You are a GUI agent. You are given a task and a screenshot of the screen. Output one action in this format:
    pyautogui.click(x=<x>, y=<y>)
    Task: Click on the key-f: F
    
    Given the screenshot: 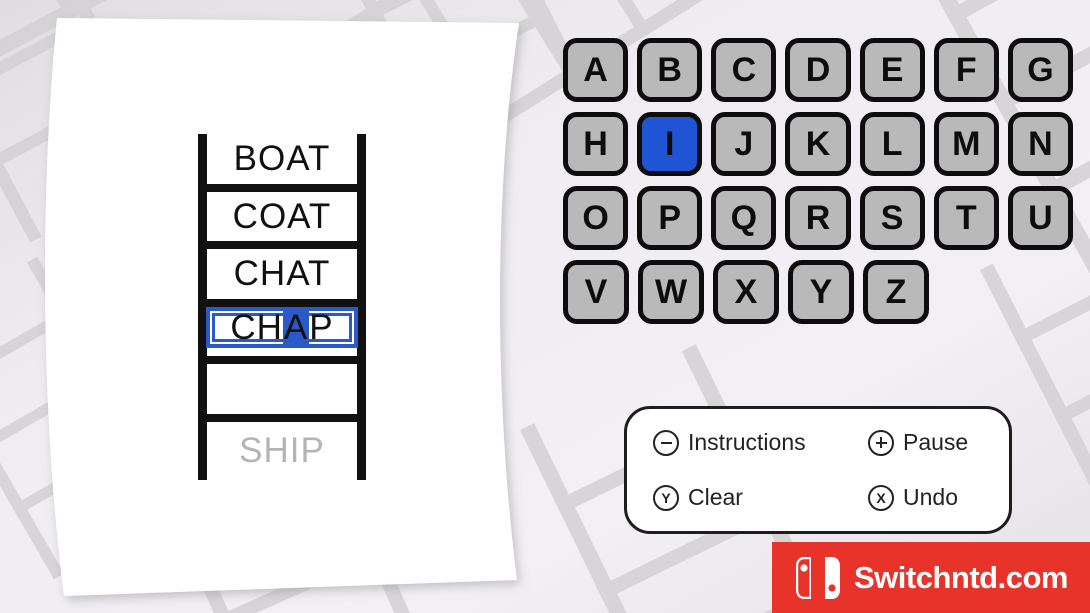 What is the action you would take?
    pyautogui.click(x=966, y=70)
    